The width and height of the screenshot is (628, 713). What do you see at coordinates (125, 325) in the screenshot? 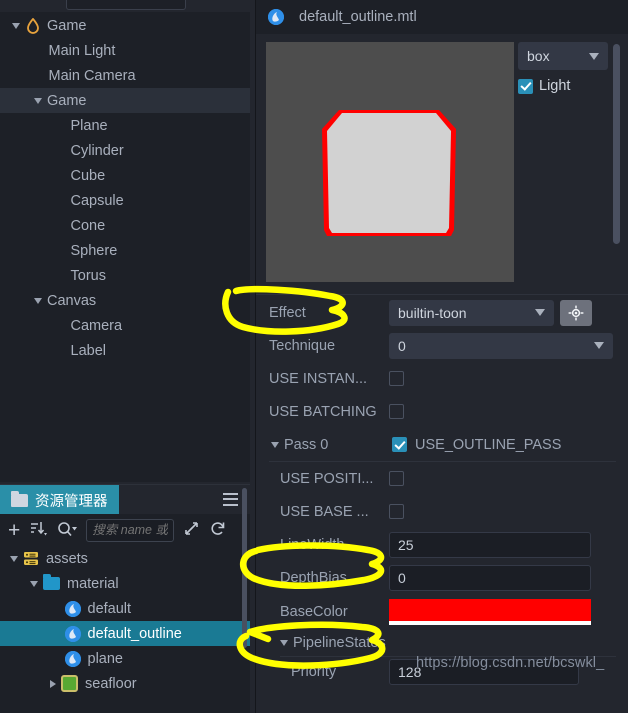
I see `hierarchy-item-camera: Camera` at bounding box center [125, 325].